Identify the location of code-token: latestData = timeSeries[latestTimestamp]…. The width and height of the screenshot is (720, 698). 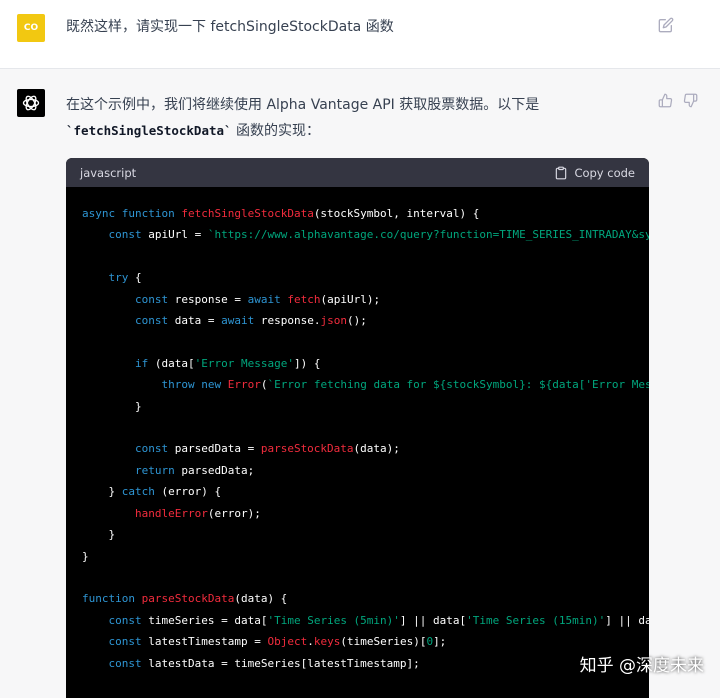
(284, 663).